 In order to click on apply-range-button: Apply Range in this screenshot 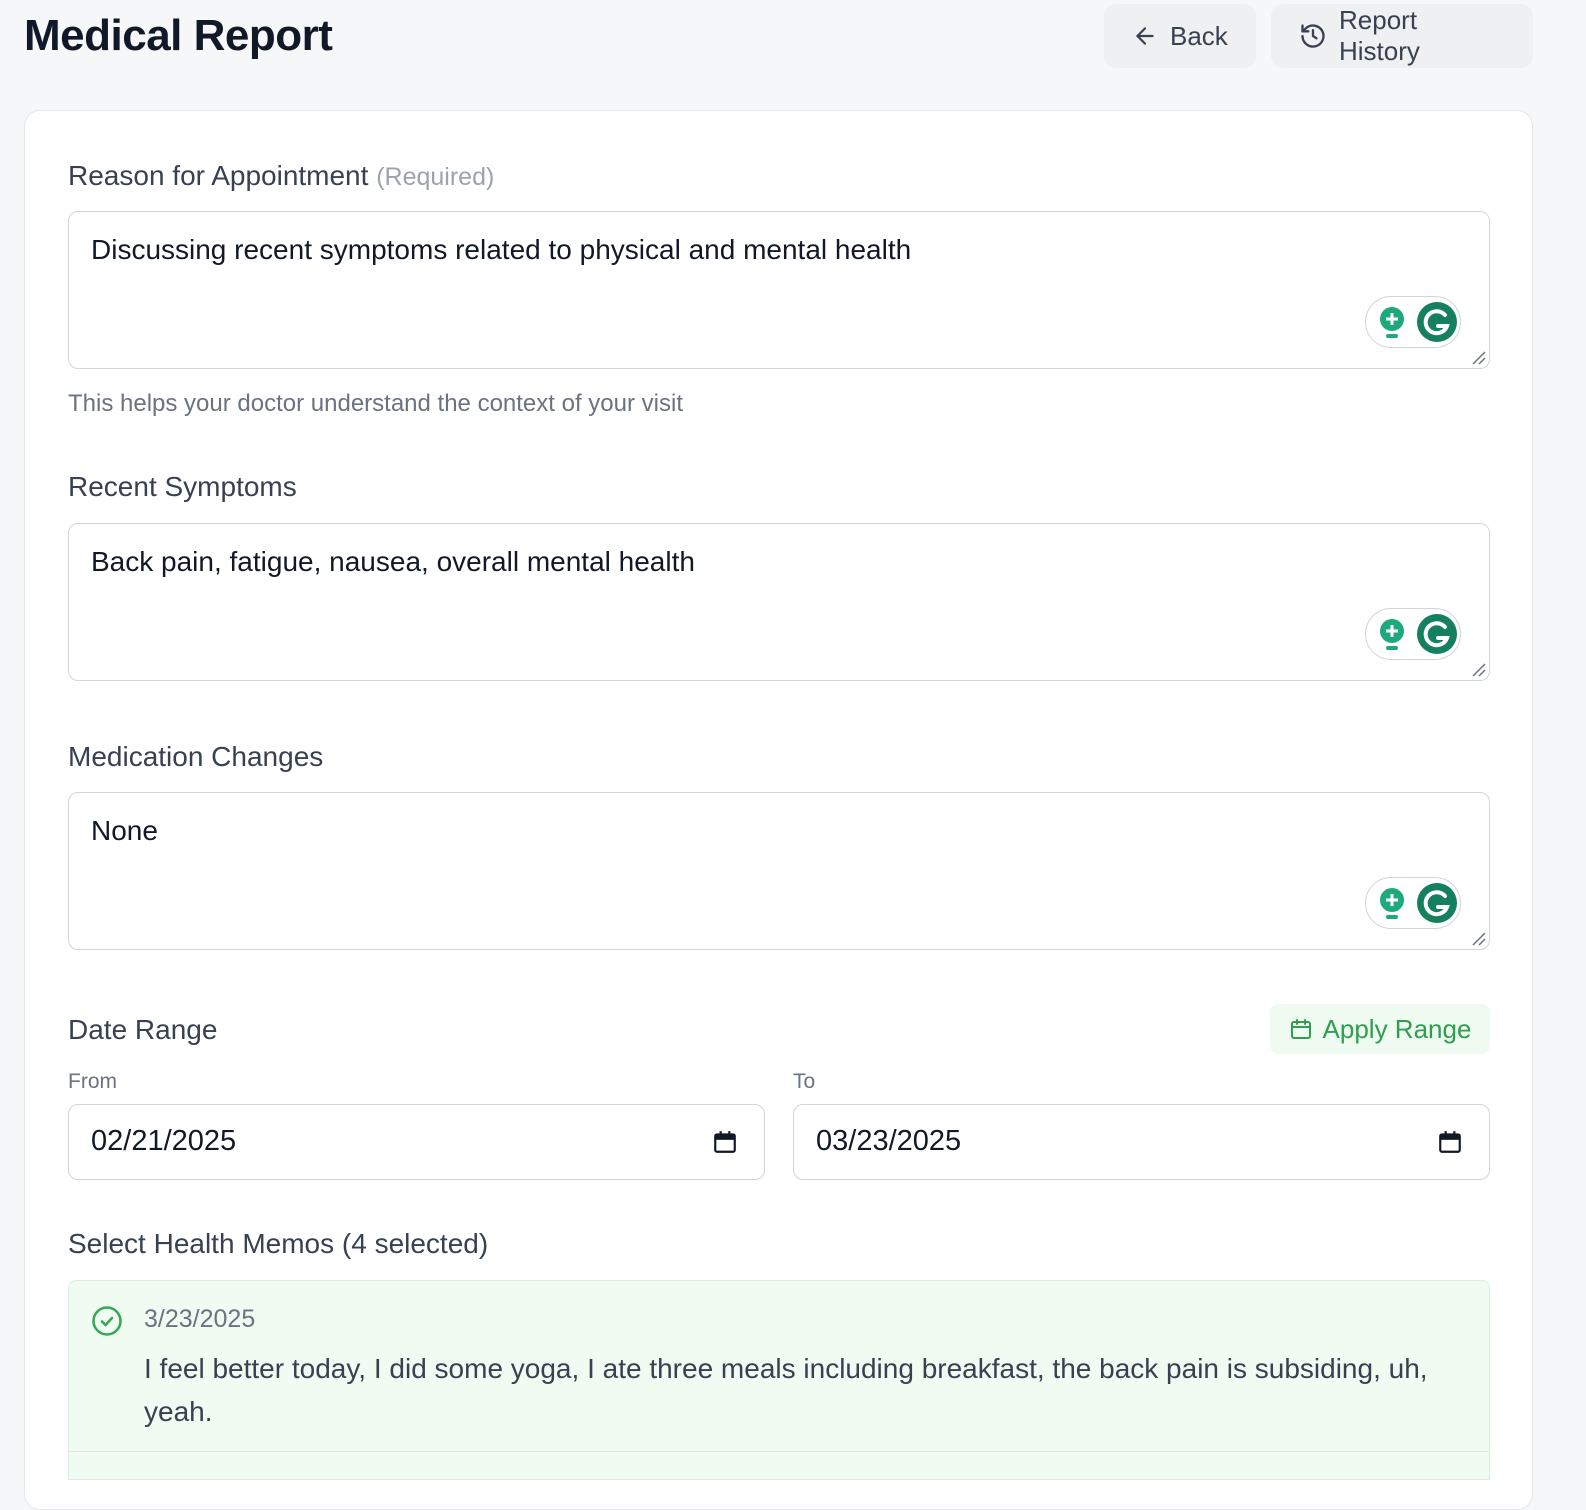, I will do `click(1380, 1029)`.